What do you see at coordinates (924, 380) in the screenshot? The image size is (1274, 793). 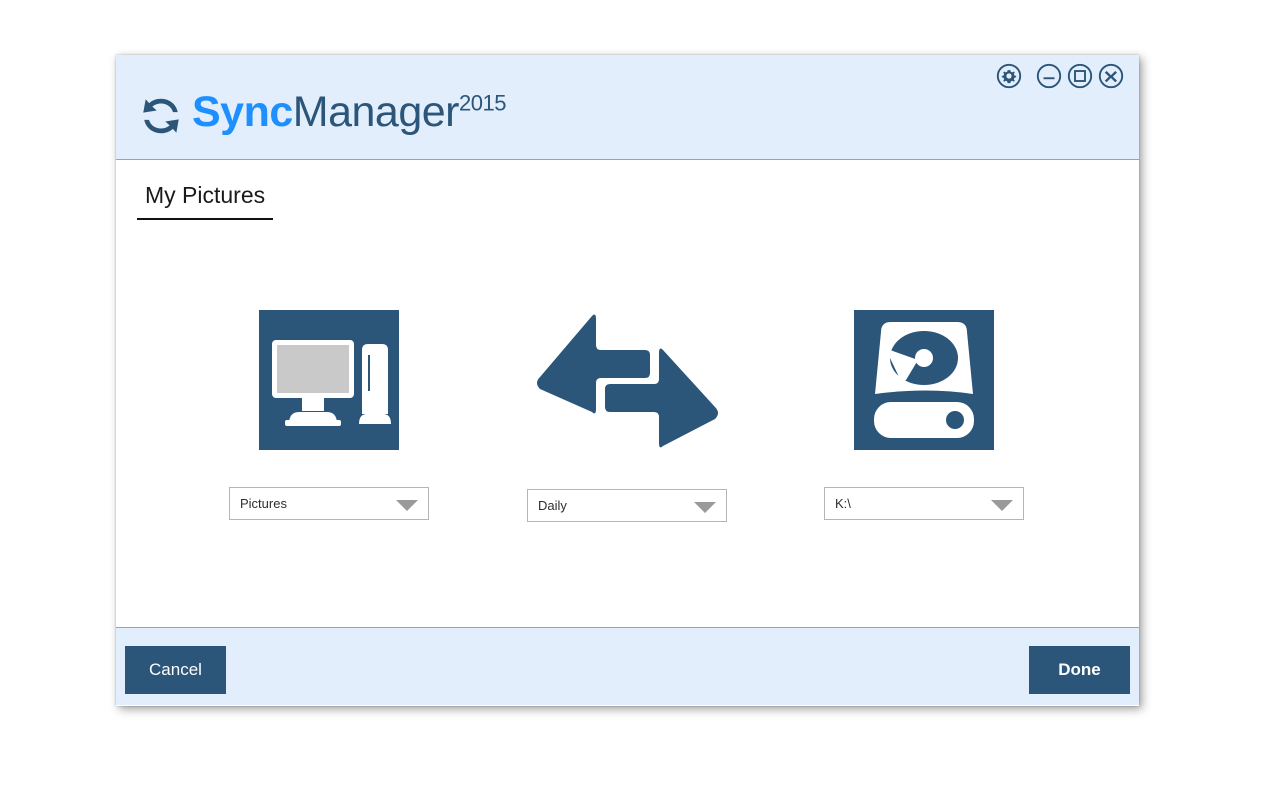 I see `hard-drive-icon` at bounding box center [924, 380].